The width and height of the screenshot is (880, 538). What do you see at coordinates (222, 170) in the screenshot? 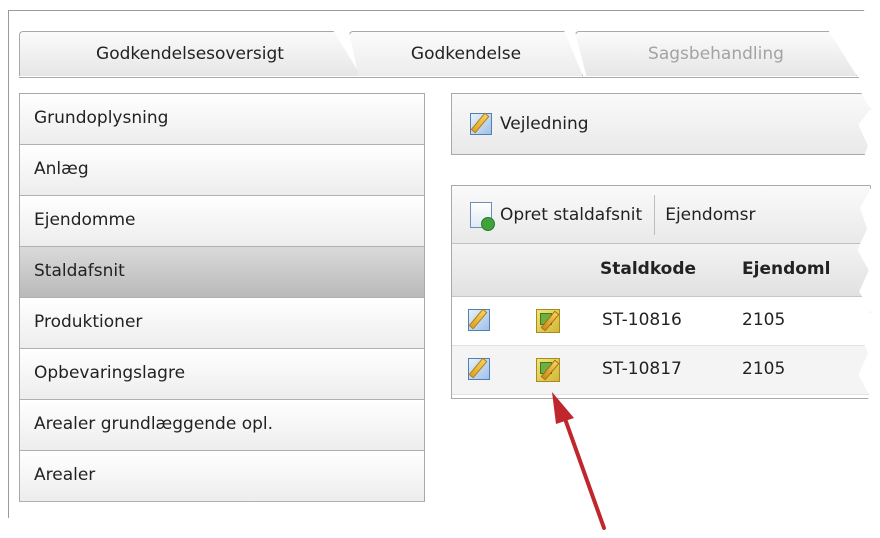
I see `sidebar-item-anlaeg: Anlæg` at bounding box center [222, 170].